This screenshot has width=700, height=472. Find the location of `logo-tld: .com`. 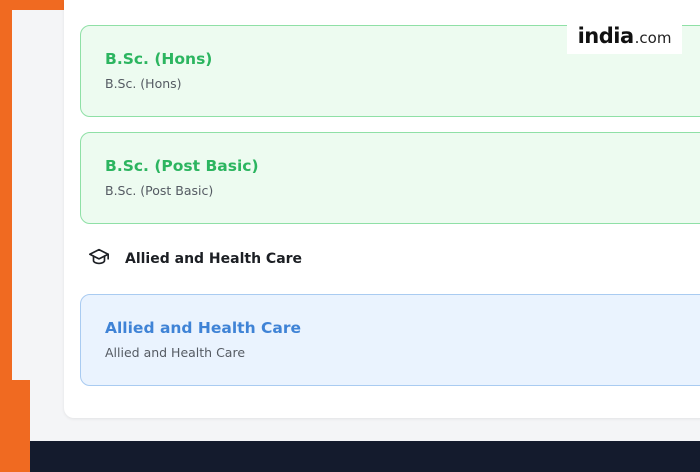

logo-tld: .com is located at coordinates (653, 38).